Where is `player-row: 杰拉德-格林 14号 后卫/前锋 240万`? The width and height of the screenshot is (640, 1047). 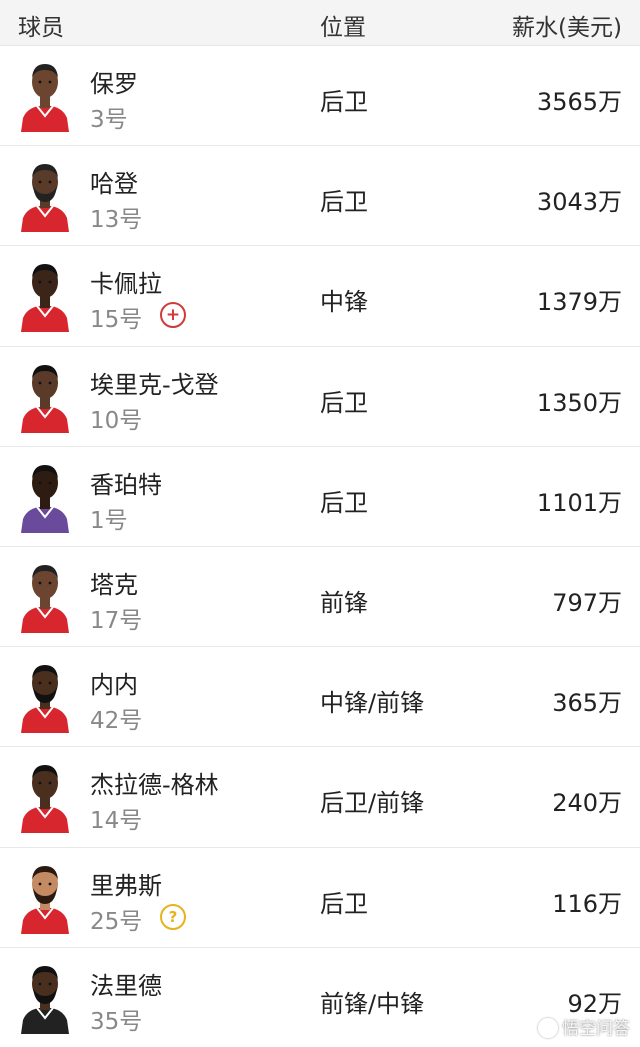 player-row: 杰拉德-格林 14号 后卫/前锋 240万 is located at coordinates (320, 797).